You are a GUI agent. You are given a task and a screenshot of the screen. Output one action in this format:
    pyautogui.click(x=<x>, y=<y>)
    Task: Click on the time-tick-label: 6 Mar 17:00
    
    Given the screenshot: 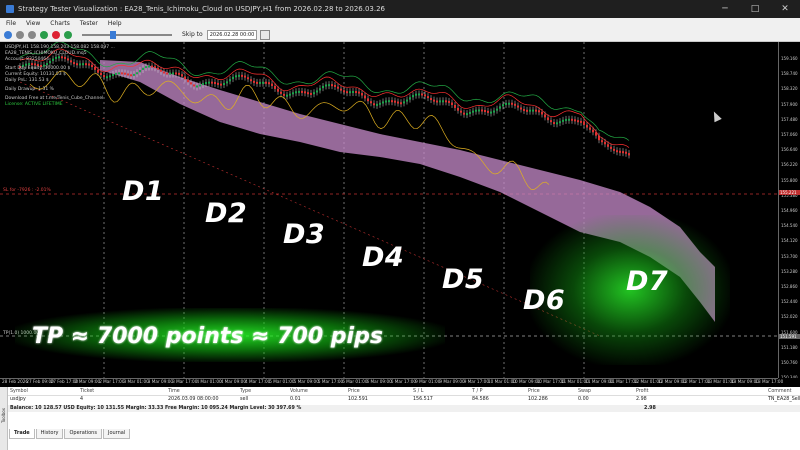 What is the action you would take?
    pyautogui.click(x=403, y=381)
    